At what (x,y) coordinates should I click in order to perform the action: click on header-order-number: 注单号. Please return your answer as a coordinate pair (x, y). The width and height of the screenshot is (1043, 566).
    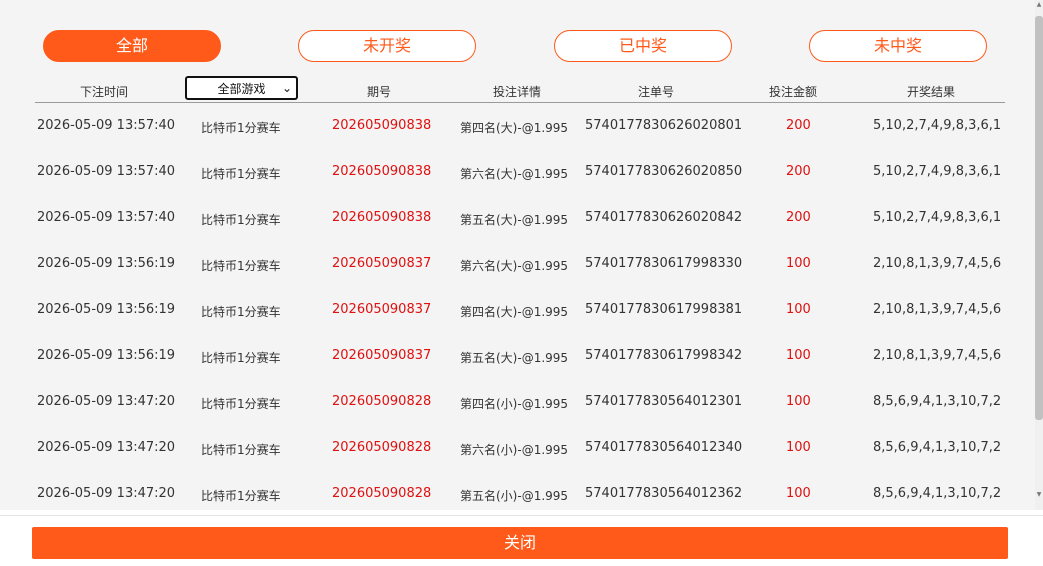
    Looking at the image, I should click on (656, 92).